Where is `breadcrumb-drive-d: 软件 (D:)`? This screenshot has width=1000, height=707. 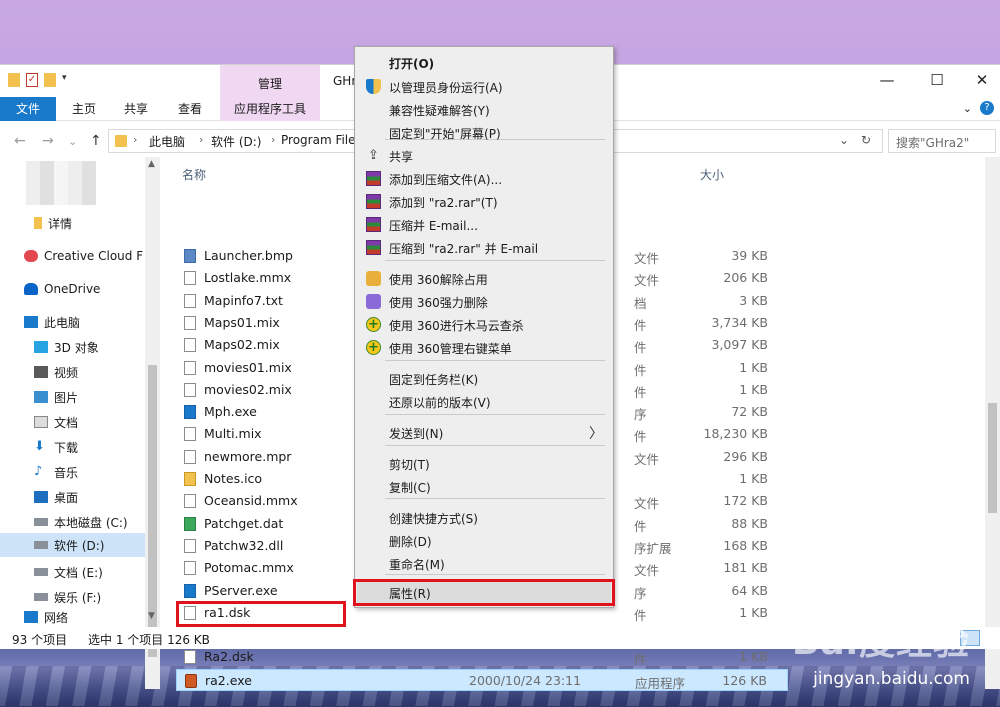 breadcrumb-drive-d: 软件 (D:) is located at coordinates (236, 141).